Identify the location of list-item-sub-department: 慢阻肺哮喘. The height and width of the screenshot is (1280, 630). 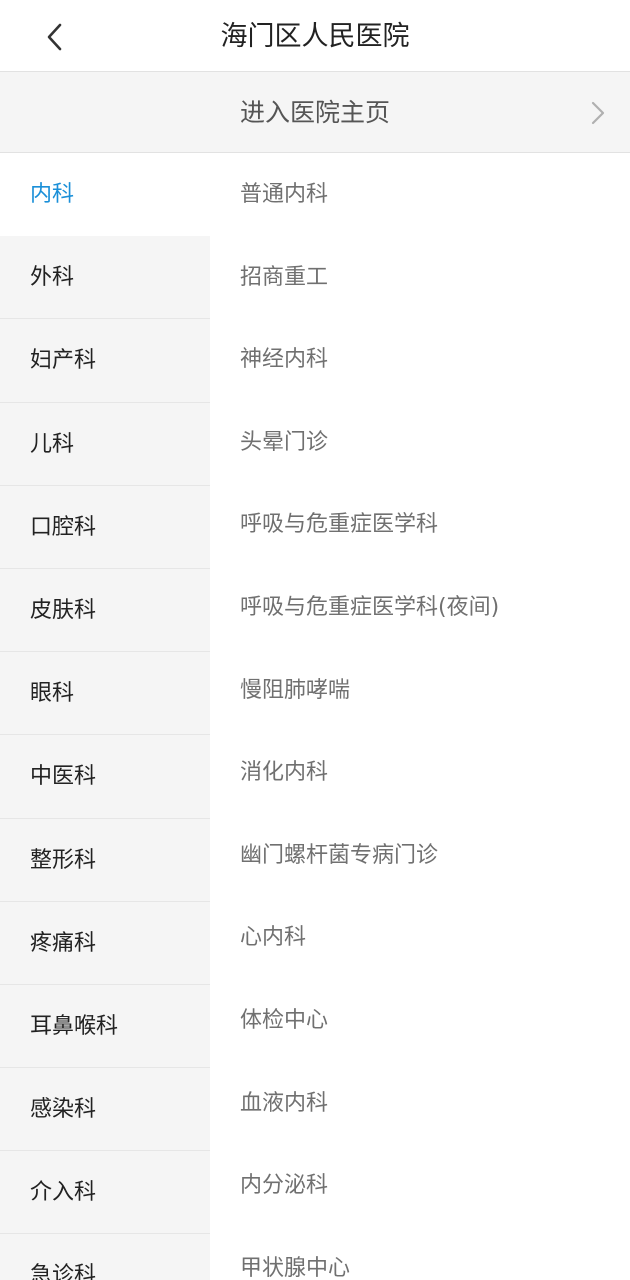
(420, 690).